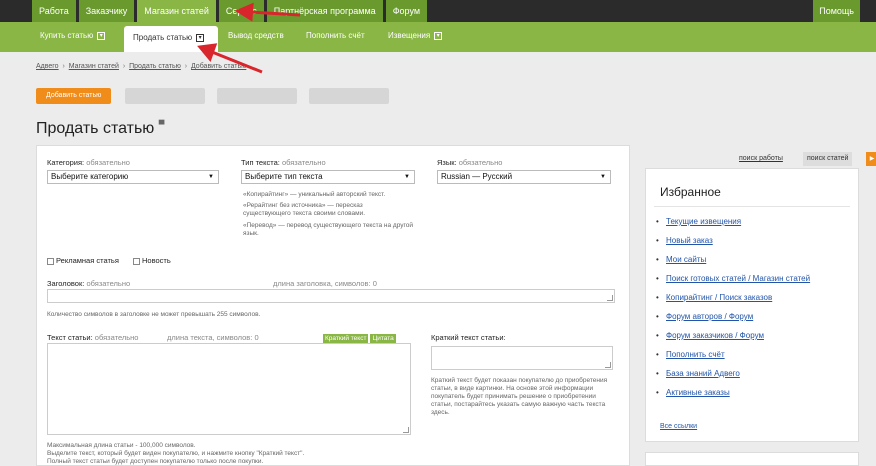 This screenshot has width=876, height=466. Describe the element at coordinates (47, 66) in the screenshot. I see `breadcrumb-link: Адвего` at that location.